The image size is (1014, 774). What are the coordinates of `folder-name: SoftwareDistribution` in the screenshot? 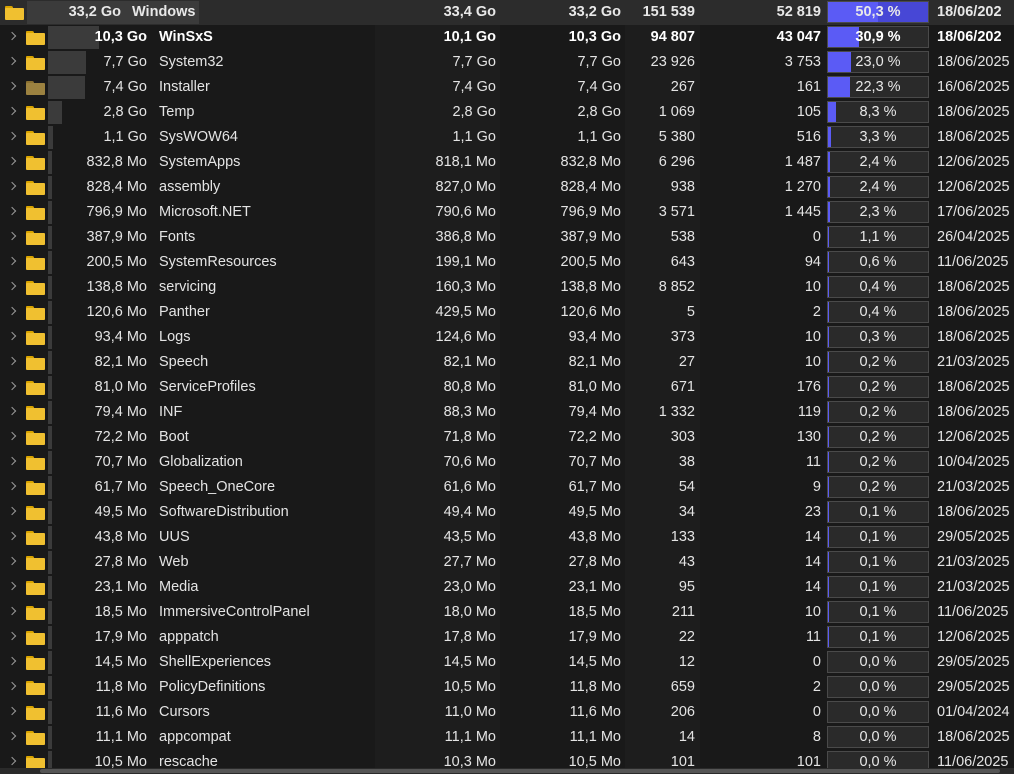 It's located at (224, 512).